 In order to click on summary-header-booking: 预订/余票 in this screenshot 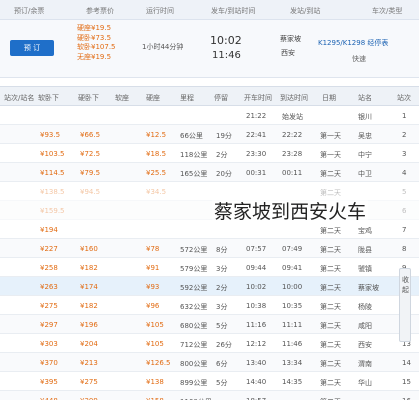, I will do `click(29, 11)`.